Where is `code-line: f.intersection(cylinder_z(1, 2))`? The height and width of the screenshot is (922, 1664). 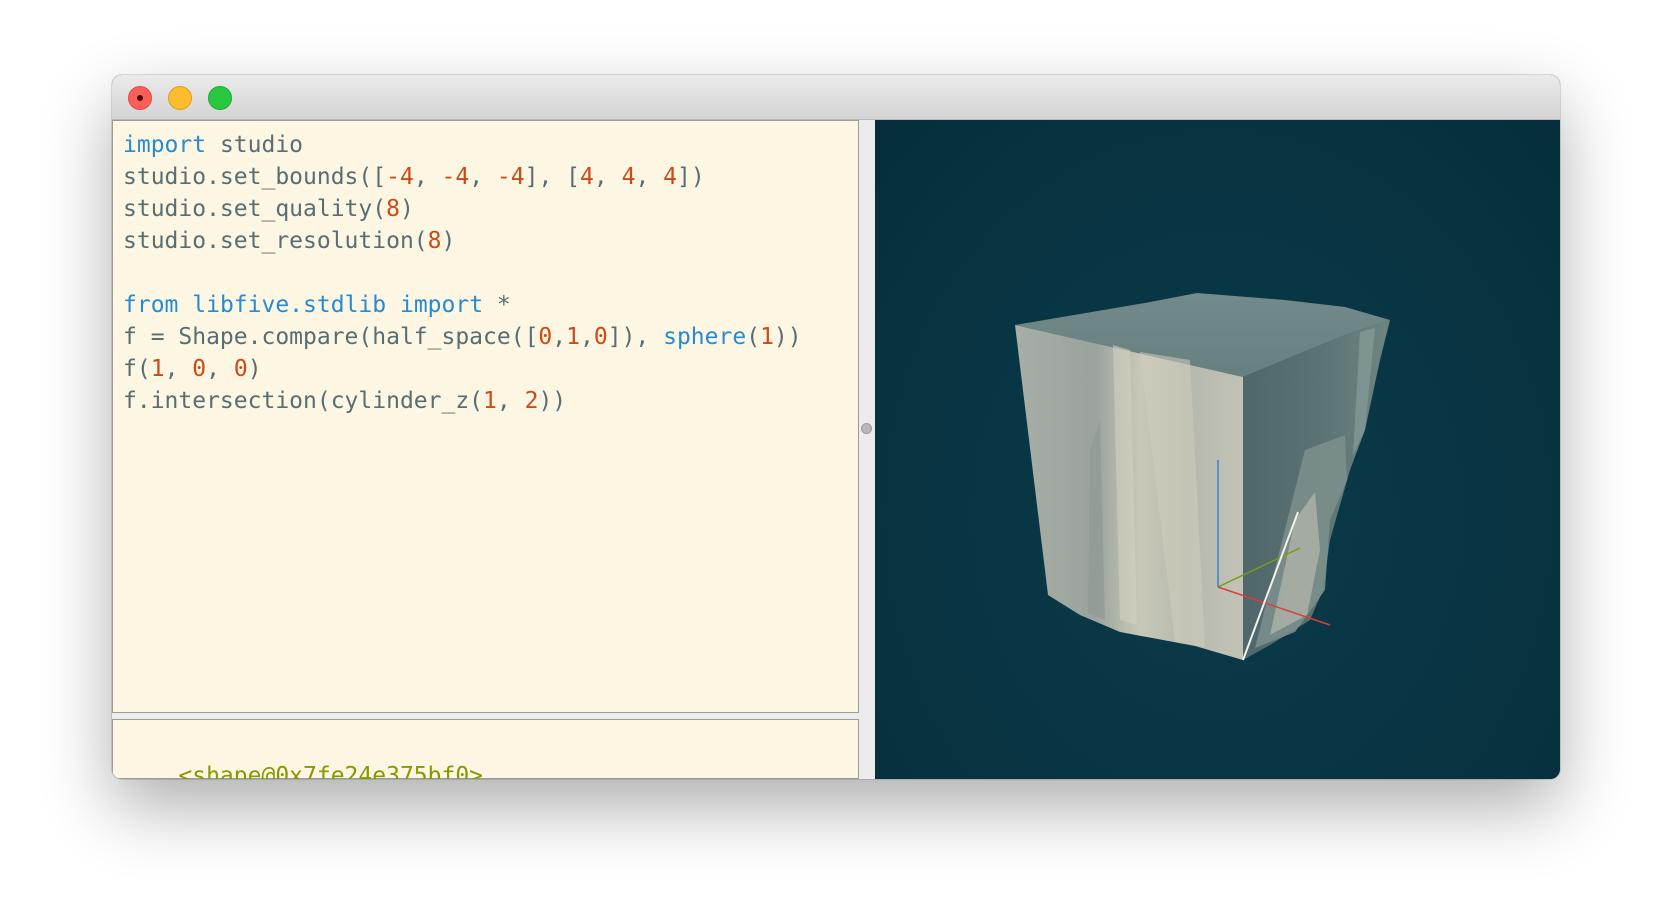 code-line: f.intersection(cylinder_z(1, 2)) is located at coordinates (485, 401).